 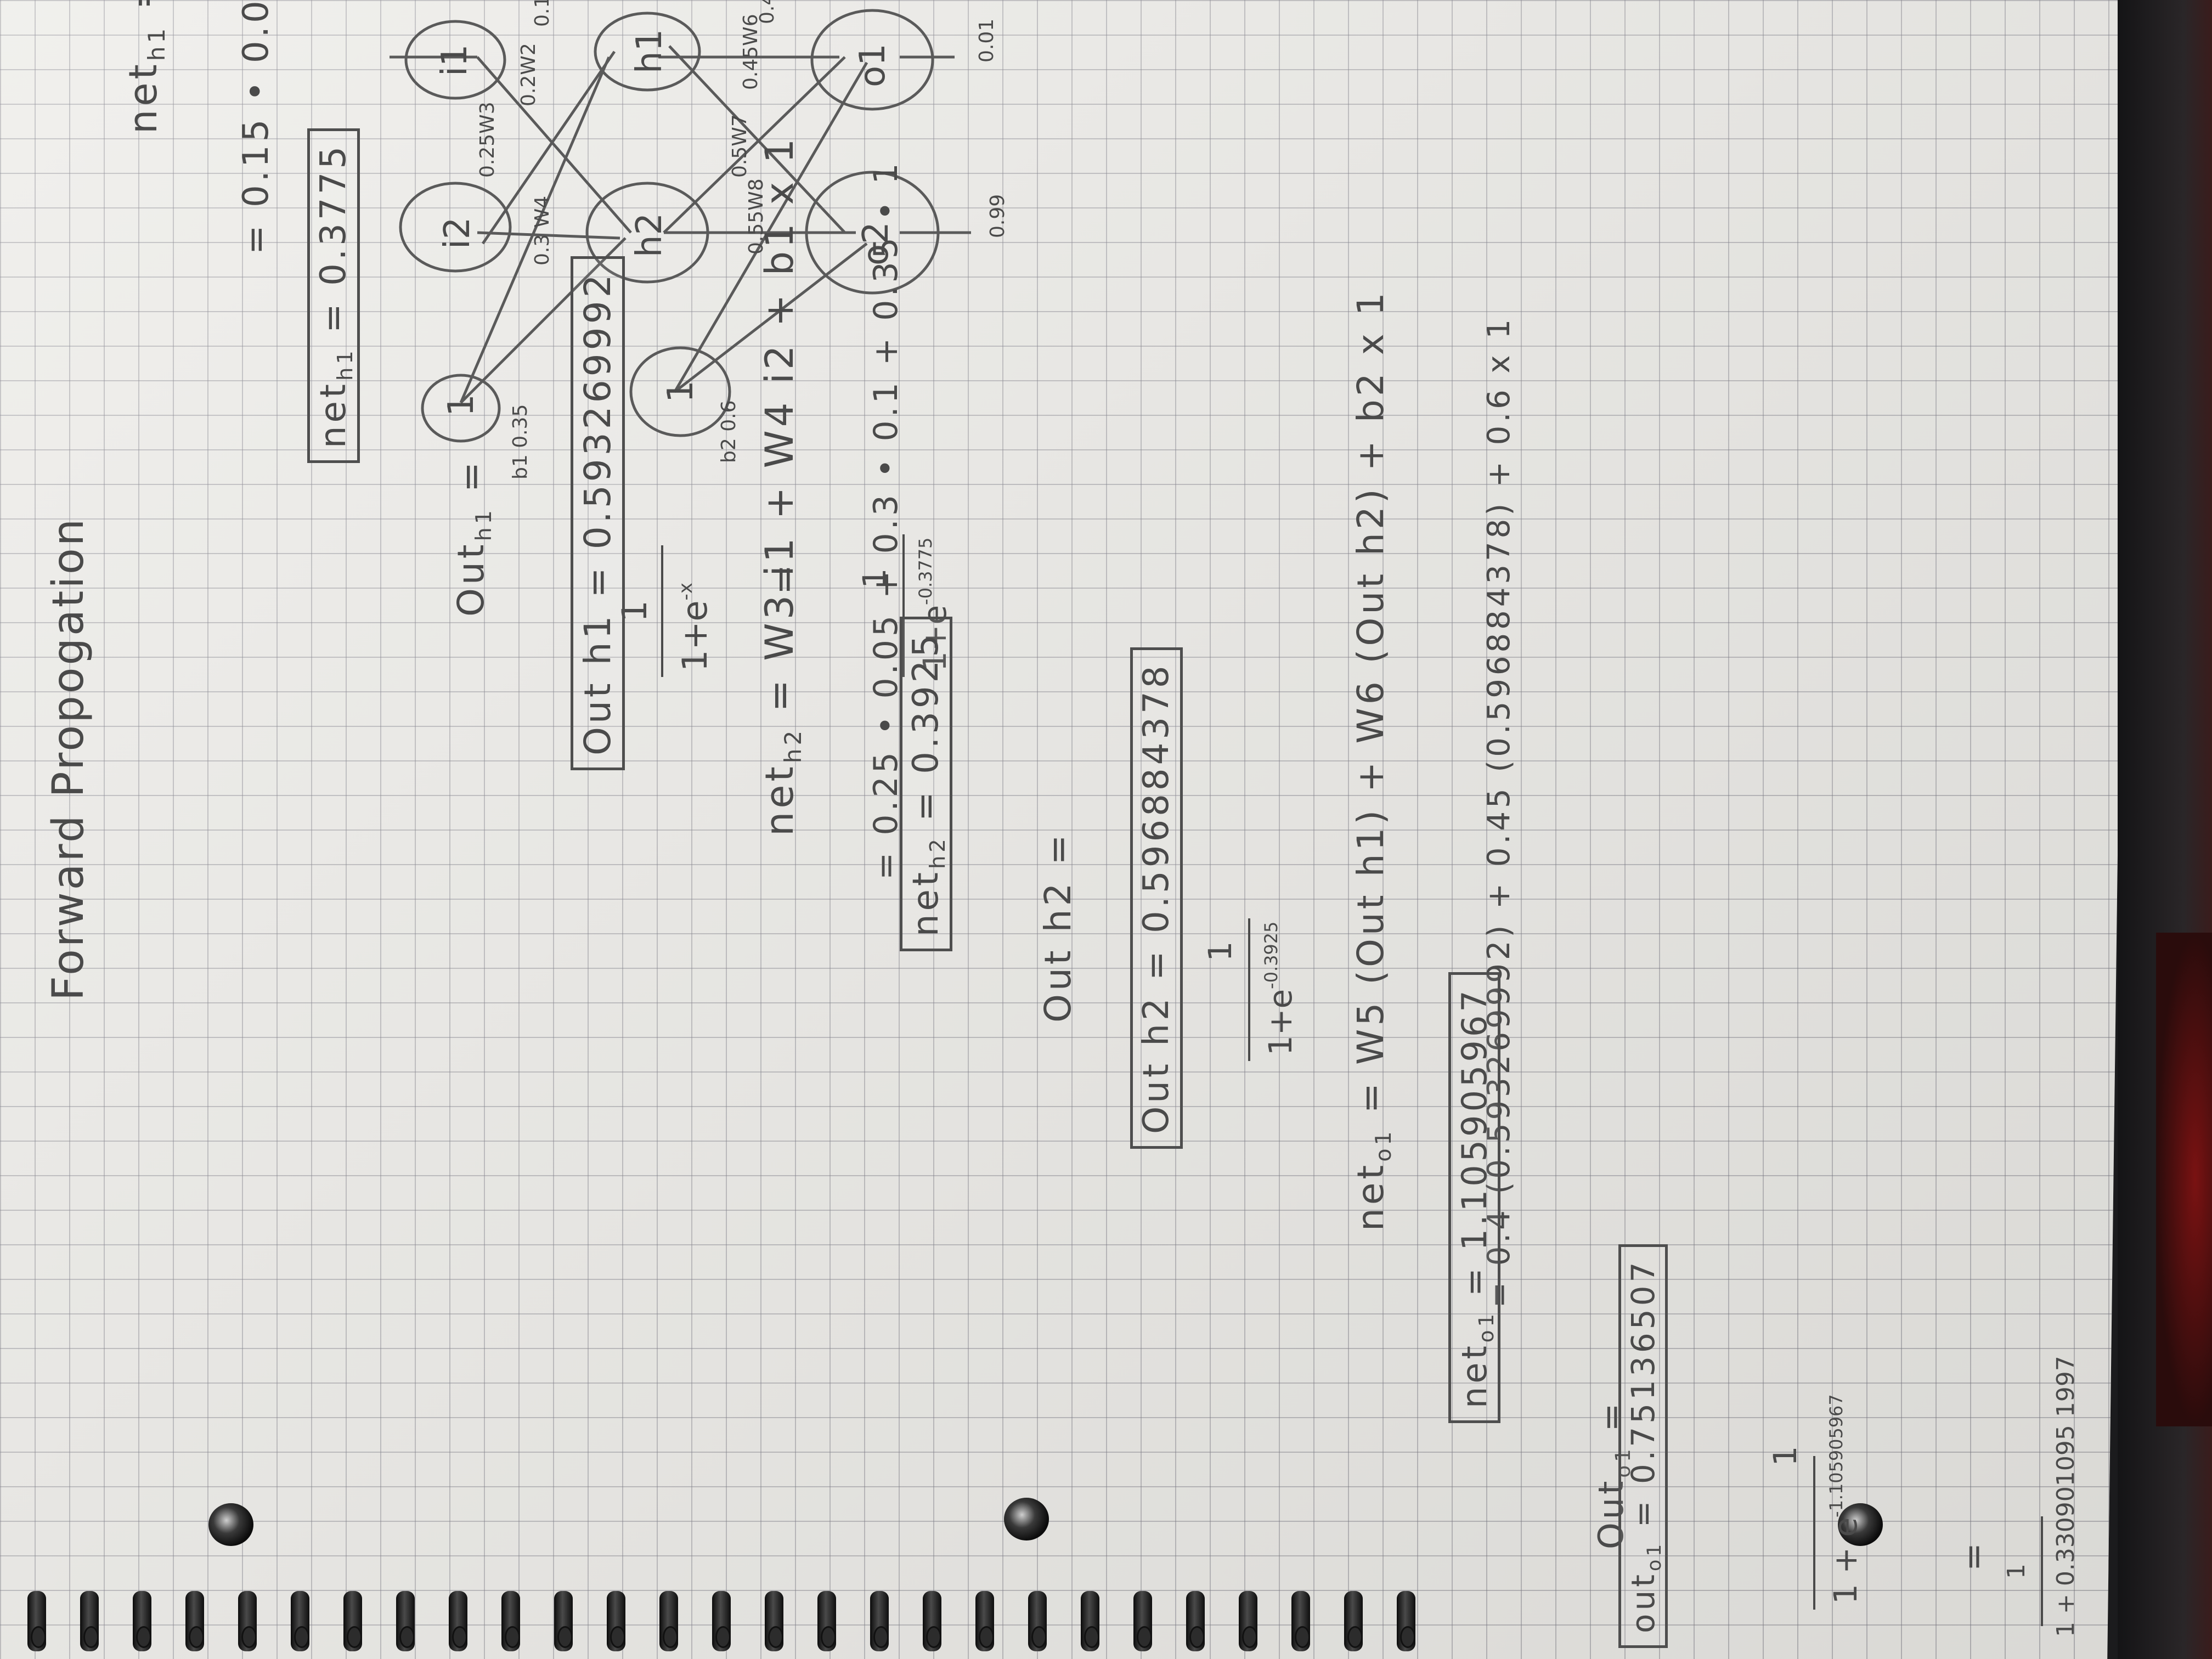 What do you see at coordinates (998, 216) in the screenshot?
I see `target-o2: 0.99` at bounding box center [998, 216].